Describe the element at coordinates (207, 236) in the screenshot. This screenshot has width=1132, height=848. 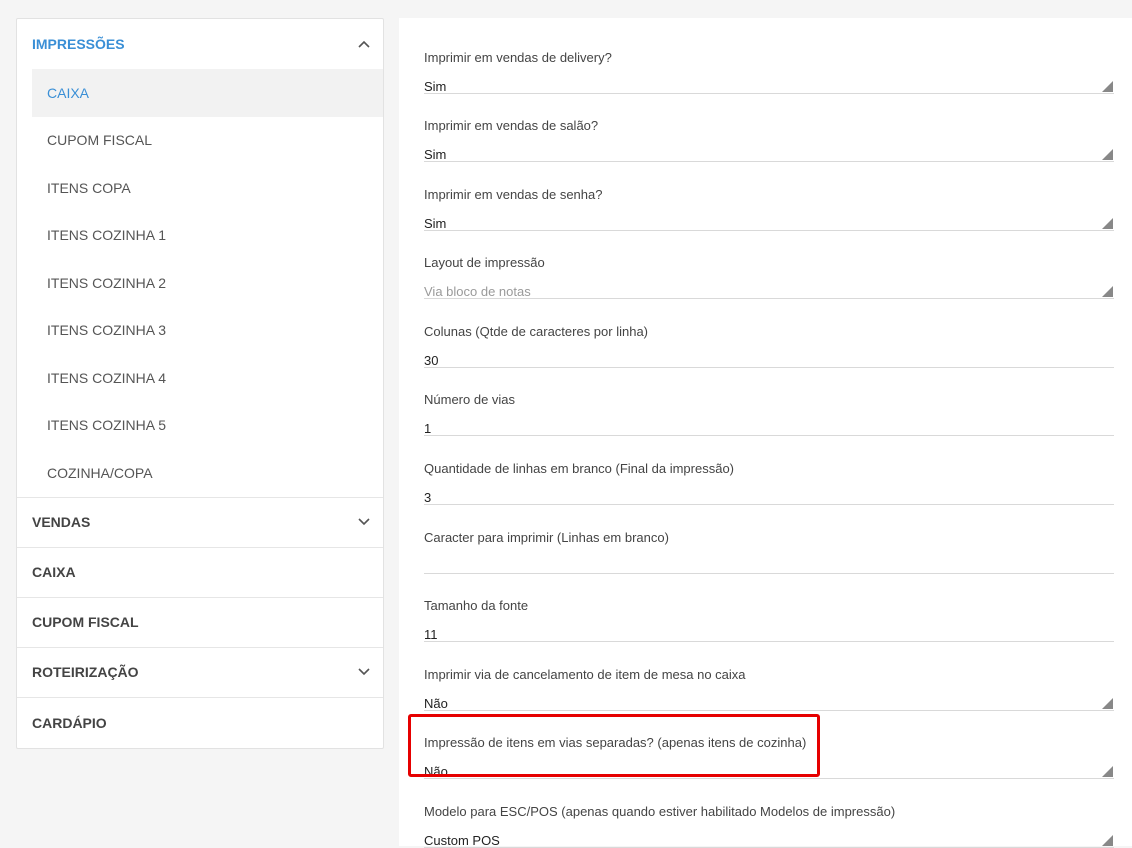
I see `sidebar-item-itens-cozinha-1: ITENS COZINHA 1` at that location.